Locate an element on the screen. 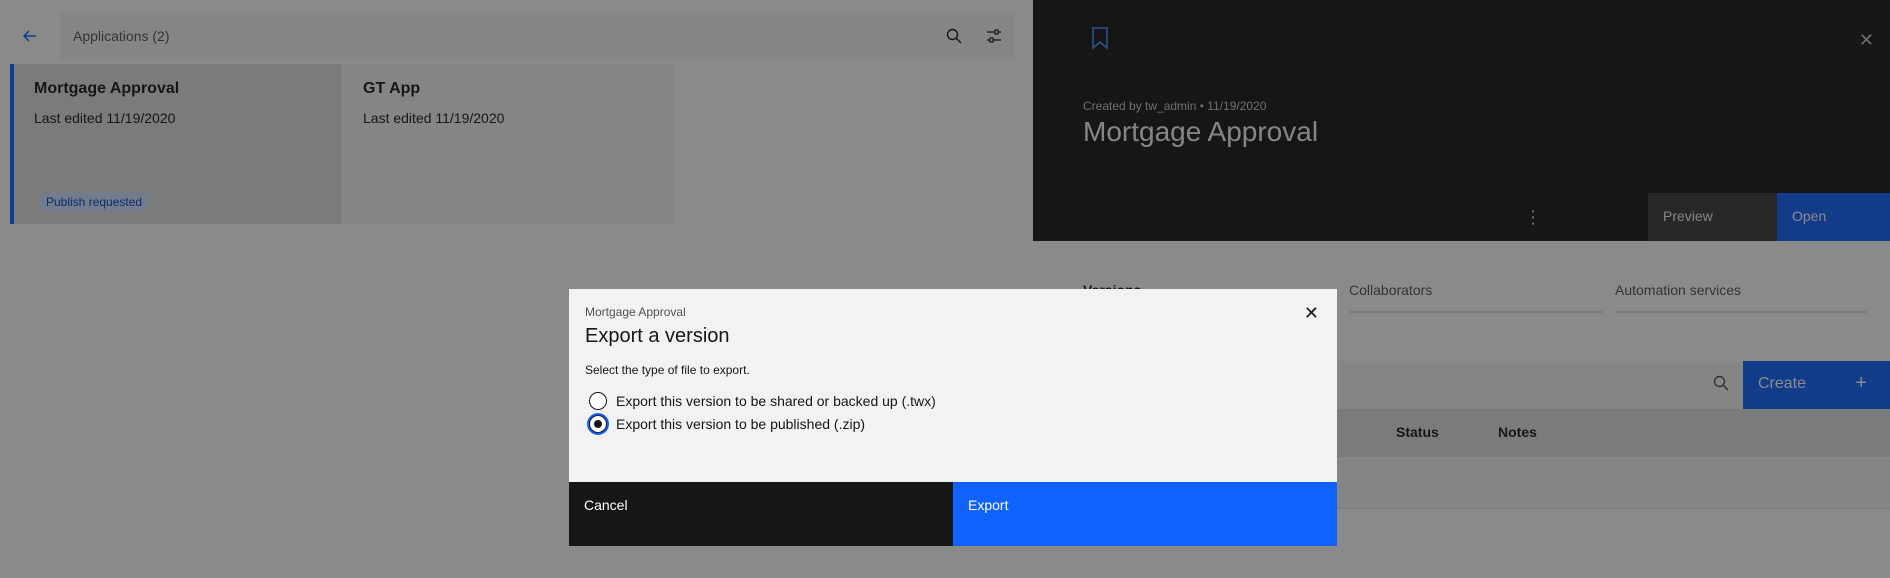 The height and width of the screenshot is (578, 1890). modal-footer: Cancel Export is located at coordinates (953, 514).